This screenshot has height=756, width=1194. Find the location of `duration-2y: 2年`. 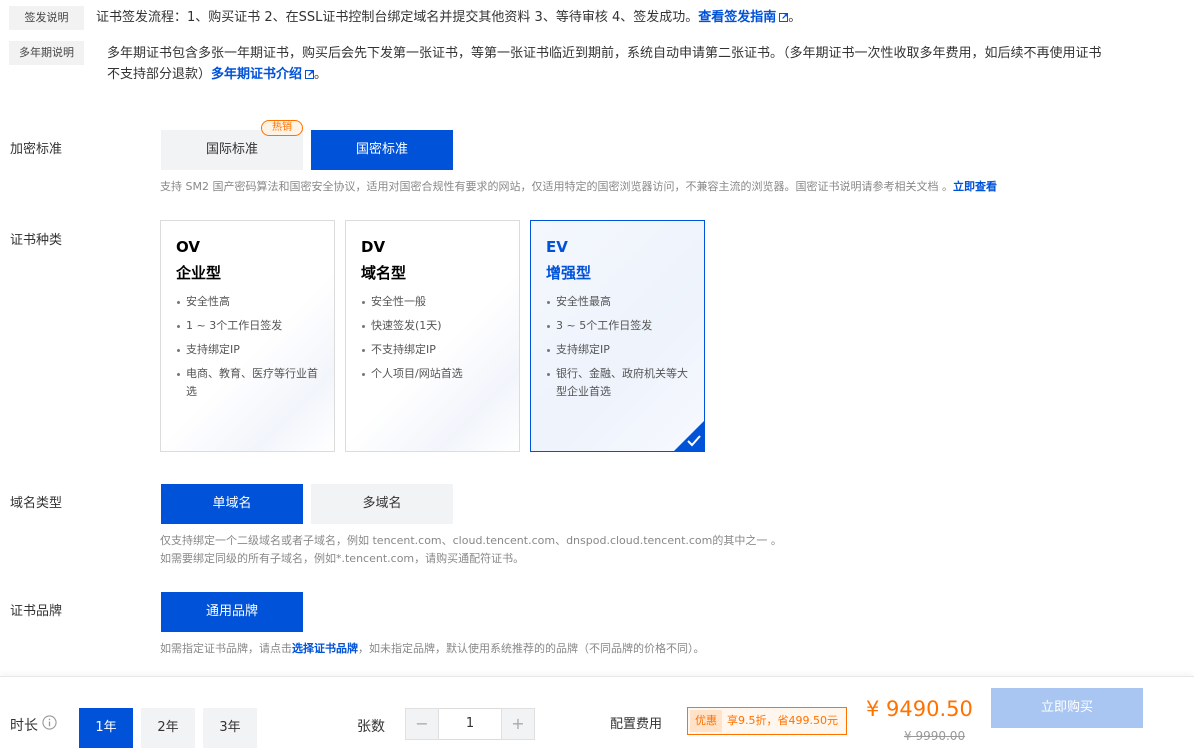

duration-2y: 2年 is located at coordinates (168, 728).